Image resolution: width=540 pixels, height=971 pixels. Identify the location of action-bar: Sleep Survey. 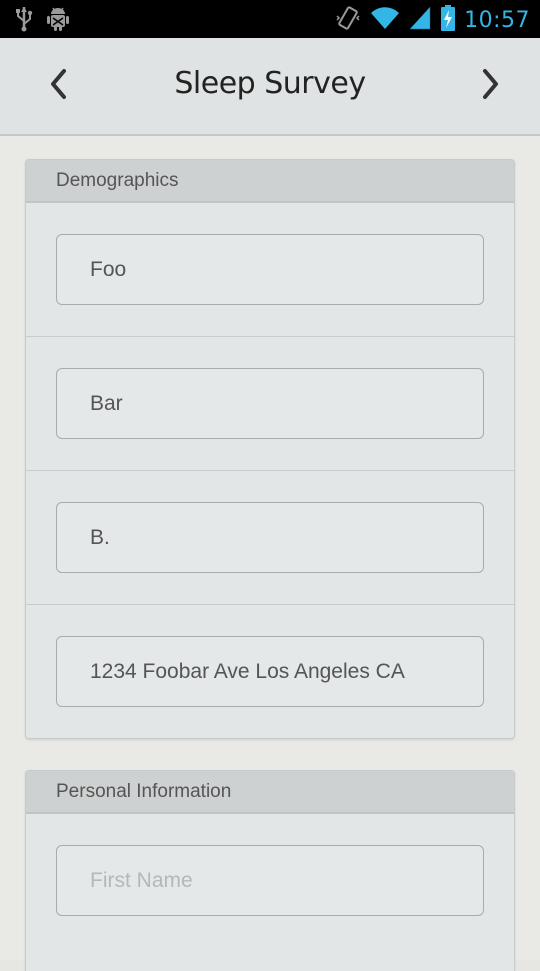
(270, 87).